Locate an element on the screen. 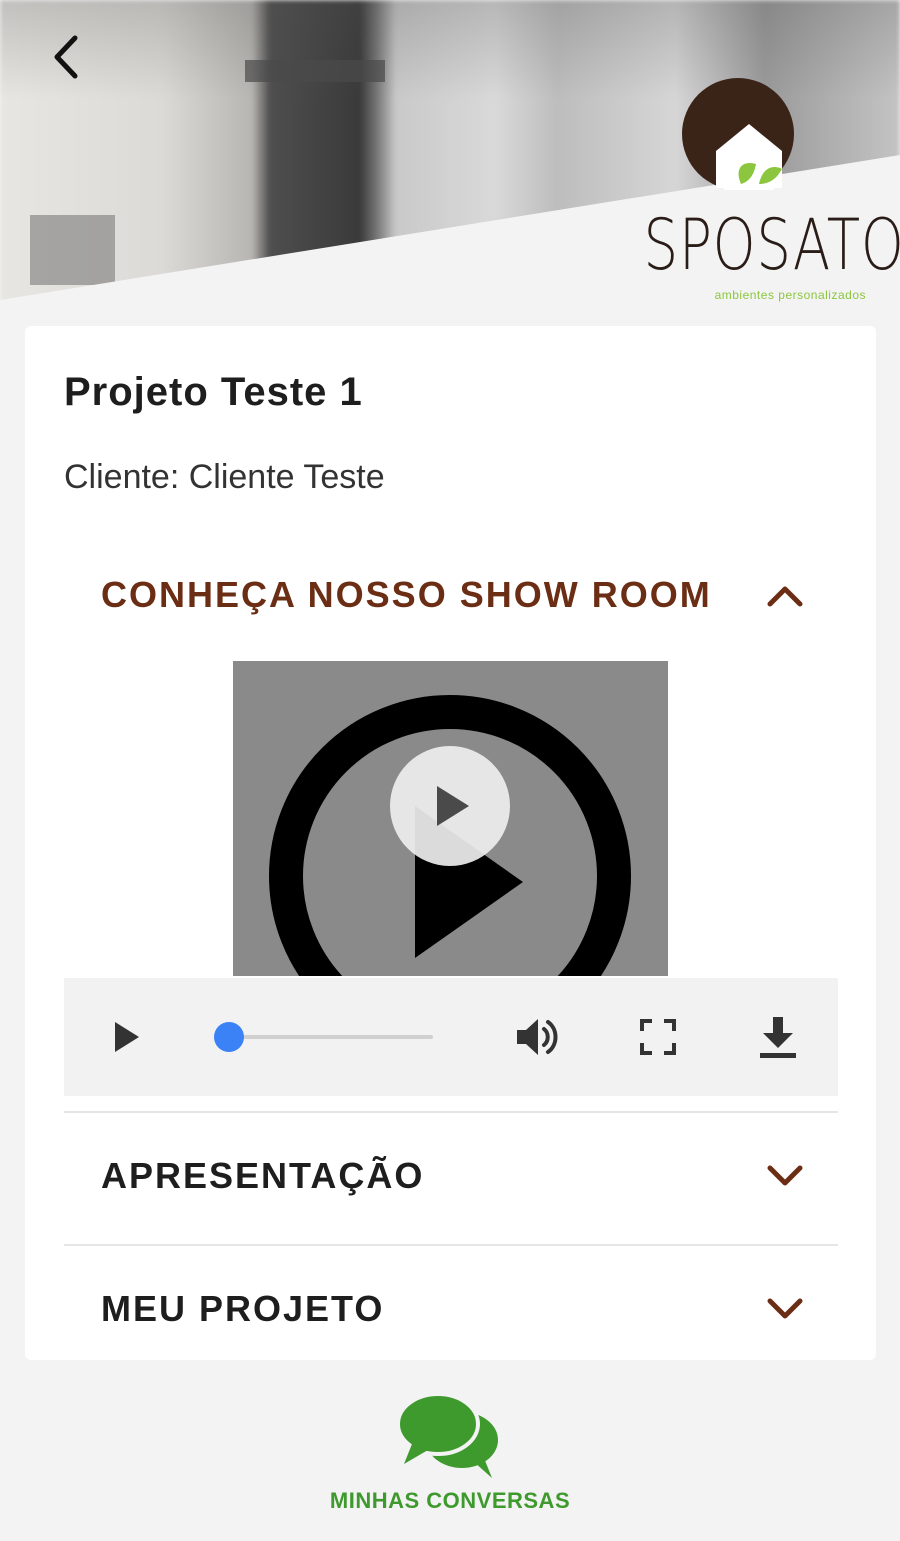 This screenshot has height=1541, width=900. house-leaf-icon is located at coordinates (738, 134).